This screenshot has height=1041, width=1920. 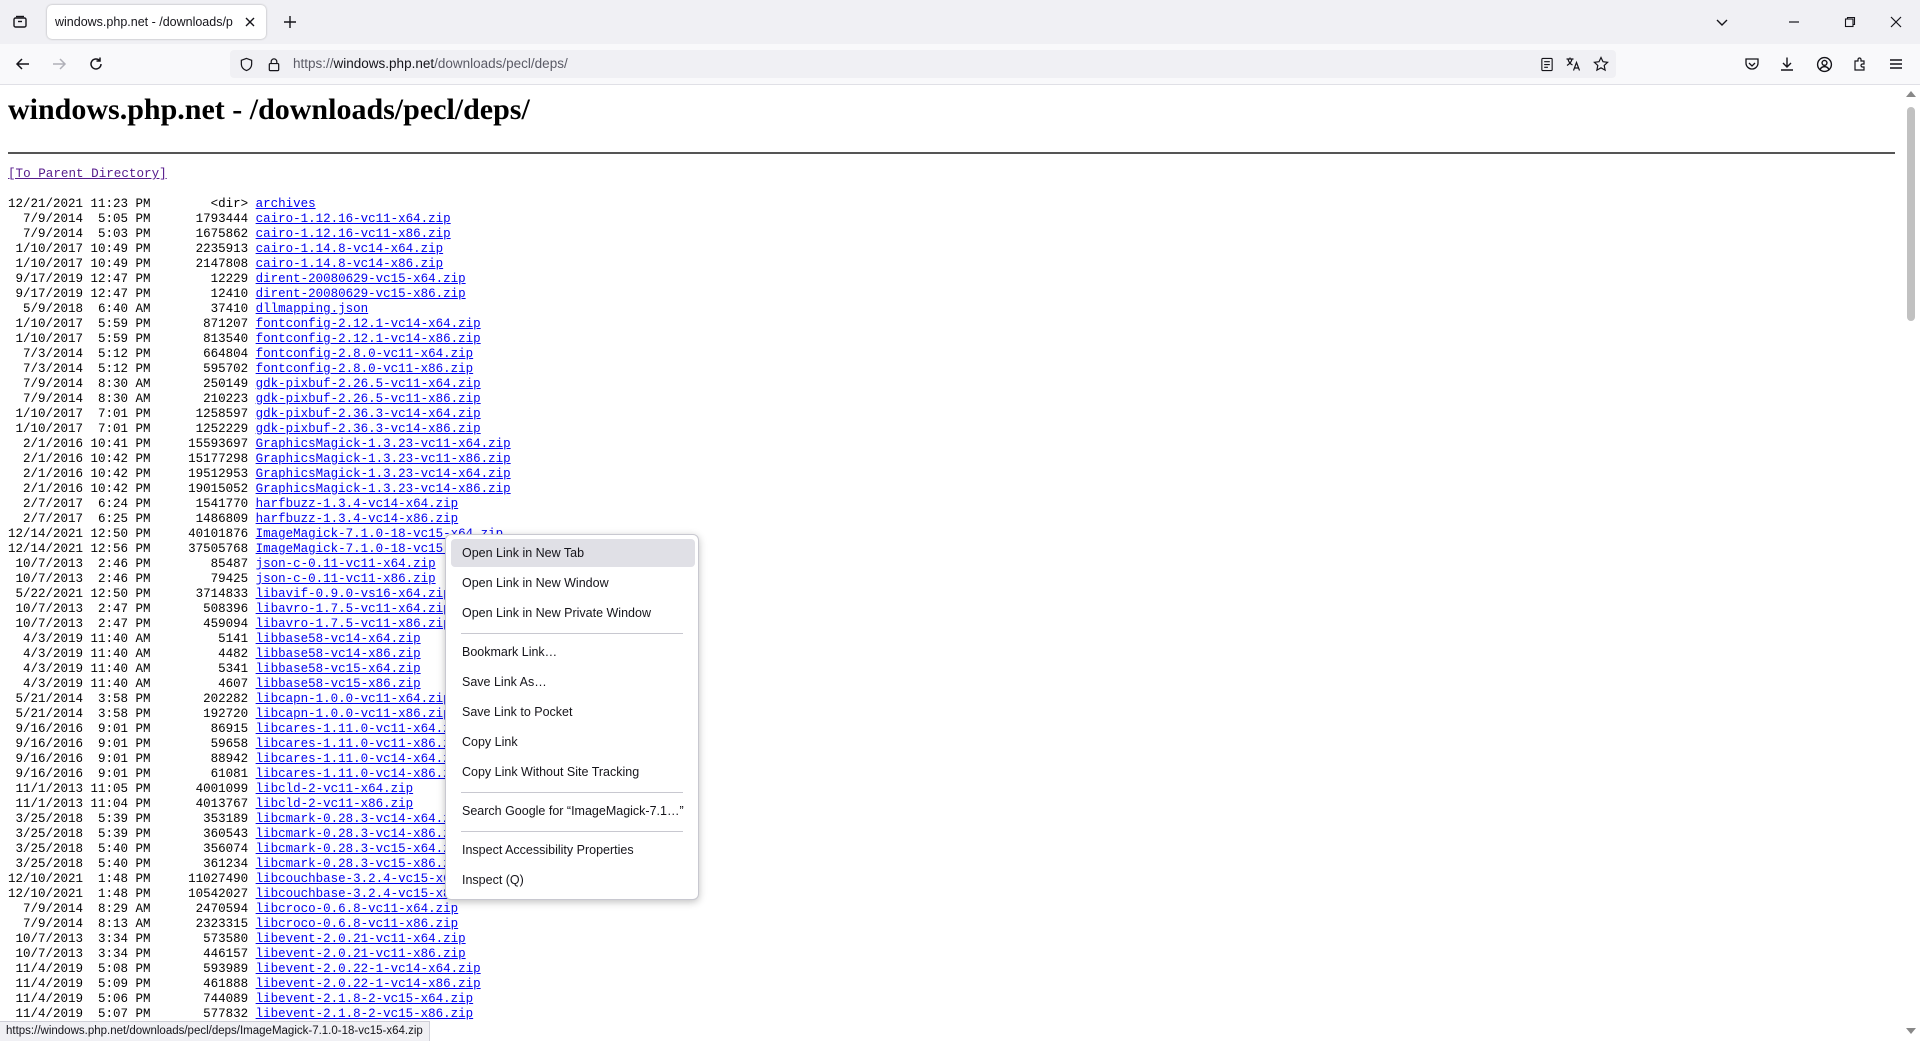 I want to click on listing-file-link: libevent-2.1.8-2-vc15-x64.zip, so click(x=365, y=999).